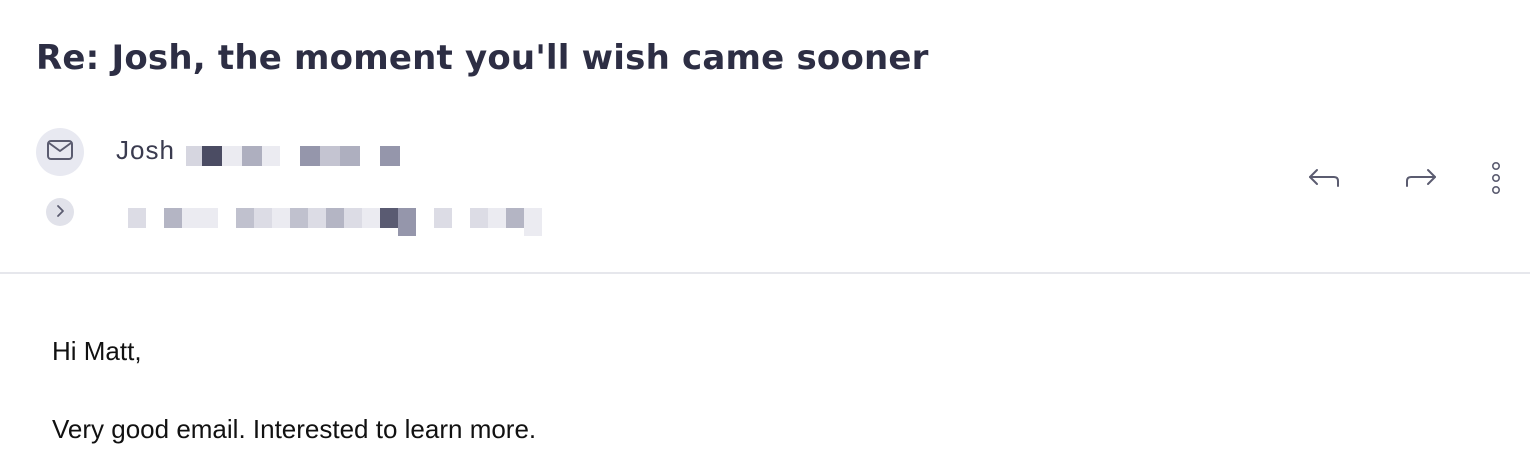 The image size is (1530, 472). I want to click on sender-name: Josh, so click(145, 150).